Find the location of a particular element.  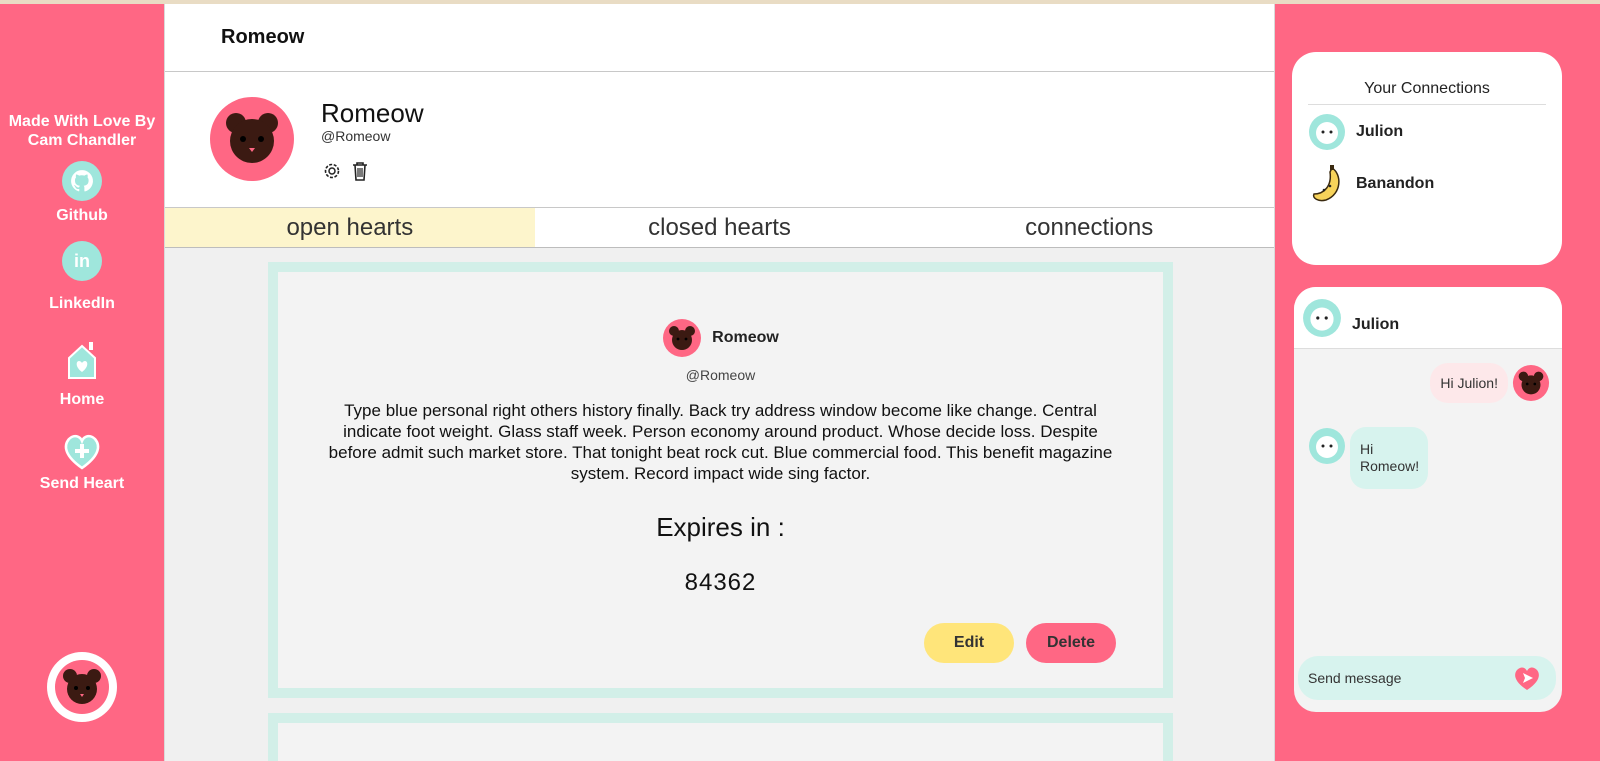

expires-label: Expires in : is located at coordinates (720, 527).